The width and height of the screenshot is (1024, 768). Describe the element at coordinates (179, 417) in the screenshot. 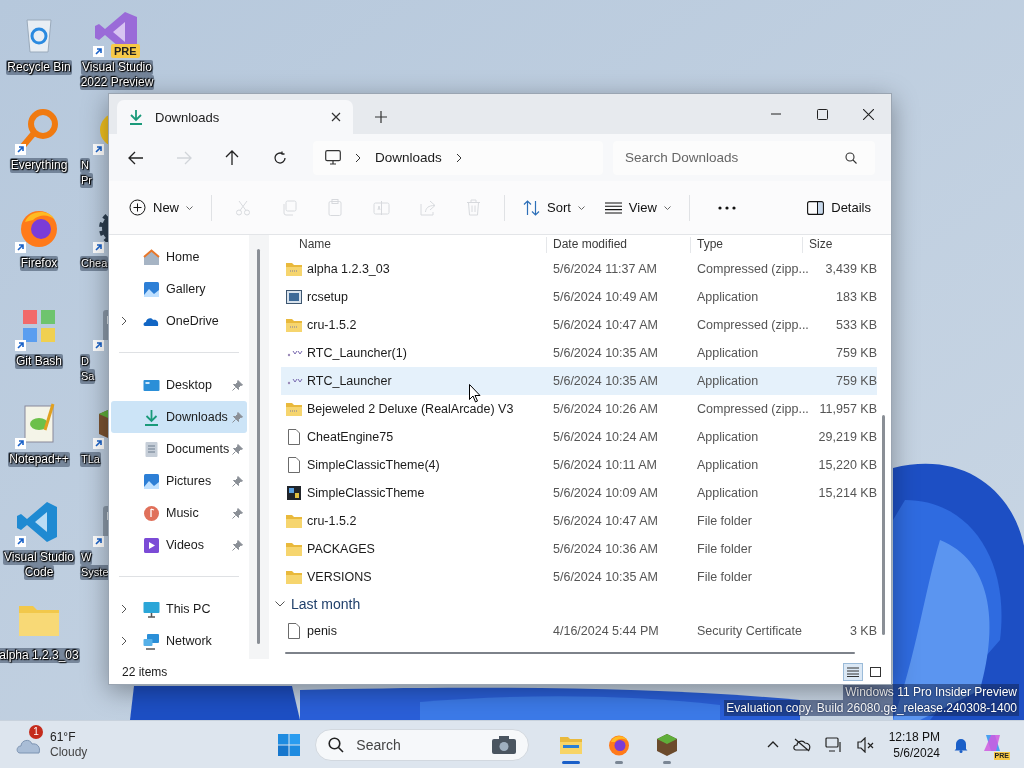

I see `sidebar-item: Downloads` at that location.